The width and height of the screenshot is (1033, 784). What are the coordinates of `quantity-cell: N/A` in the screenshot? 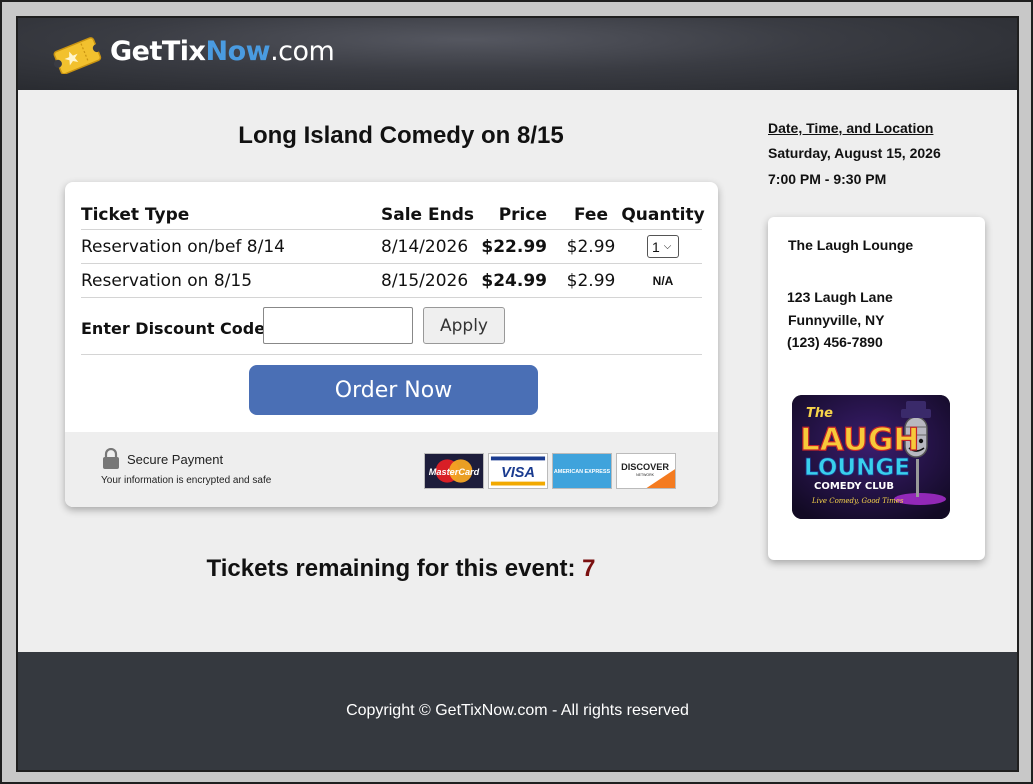 It's located at (663, 280).